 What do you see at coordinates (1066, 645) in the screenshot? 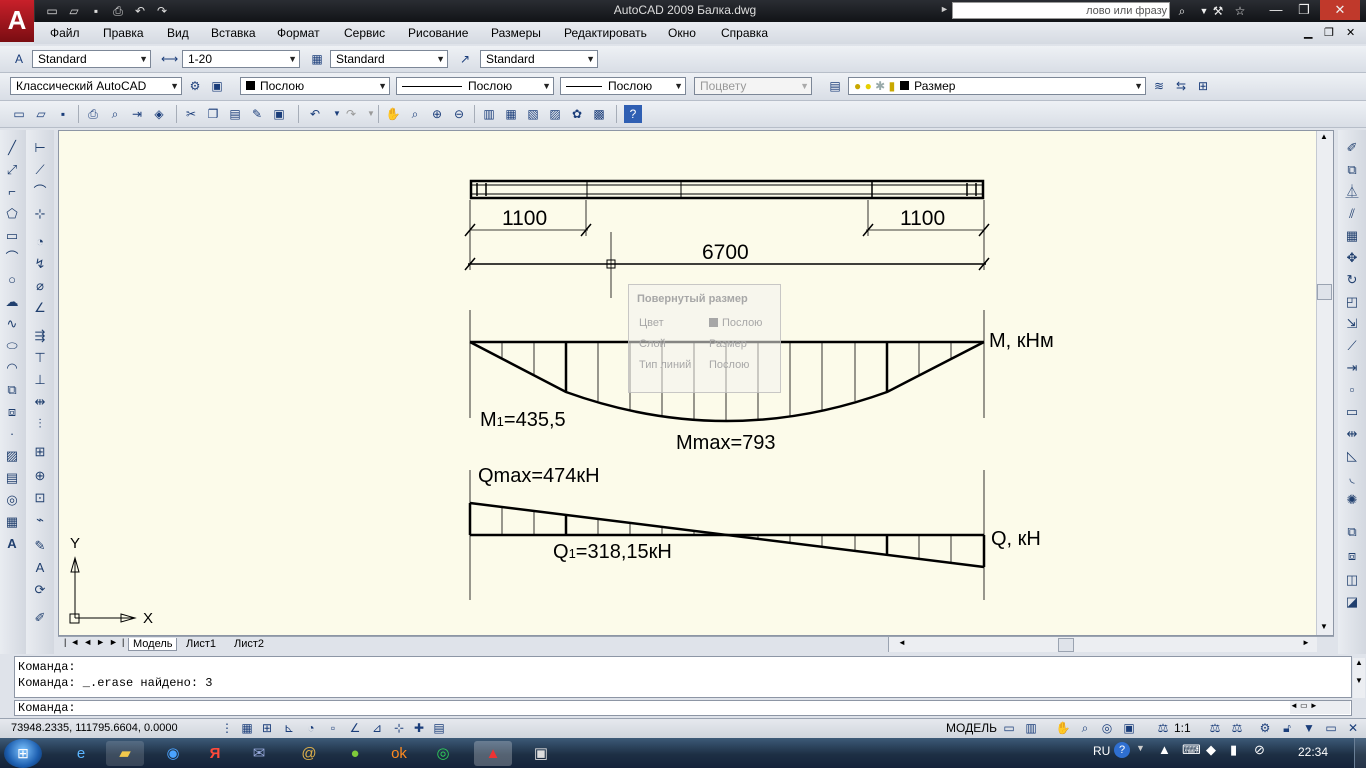
I see `horizontal-scroll-thumb` at bounding box center [1066, 645].